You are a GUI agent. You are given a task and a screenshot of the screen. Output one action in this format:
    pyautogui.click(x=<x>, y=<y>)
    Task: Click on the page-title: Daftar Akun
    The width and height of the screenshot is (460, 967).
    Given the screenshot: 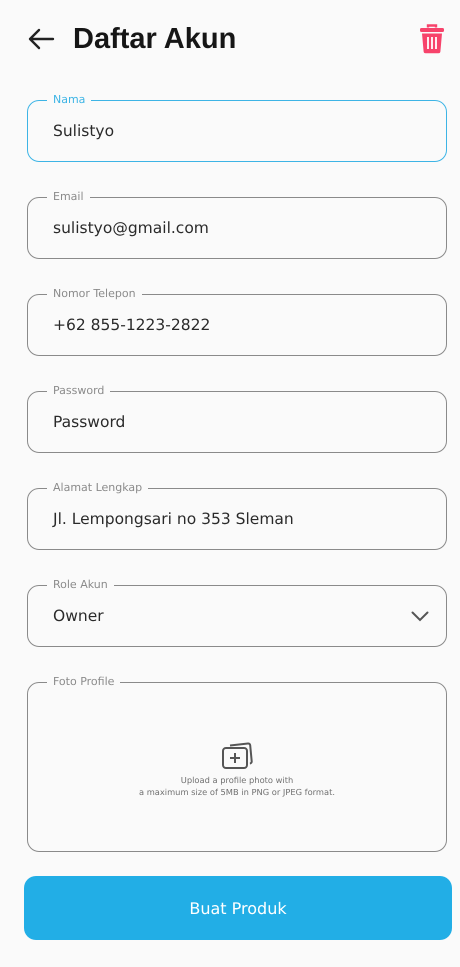 What is the action you would take?
    pyautogui.click(x=155, y=39)
    